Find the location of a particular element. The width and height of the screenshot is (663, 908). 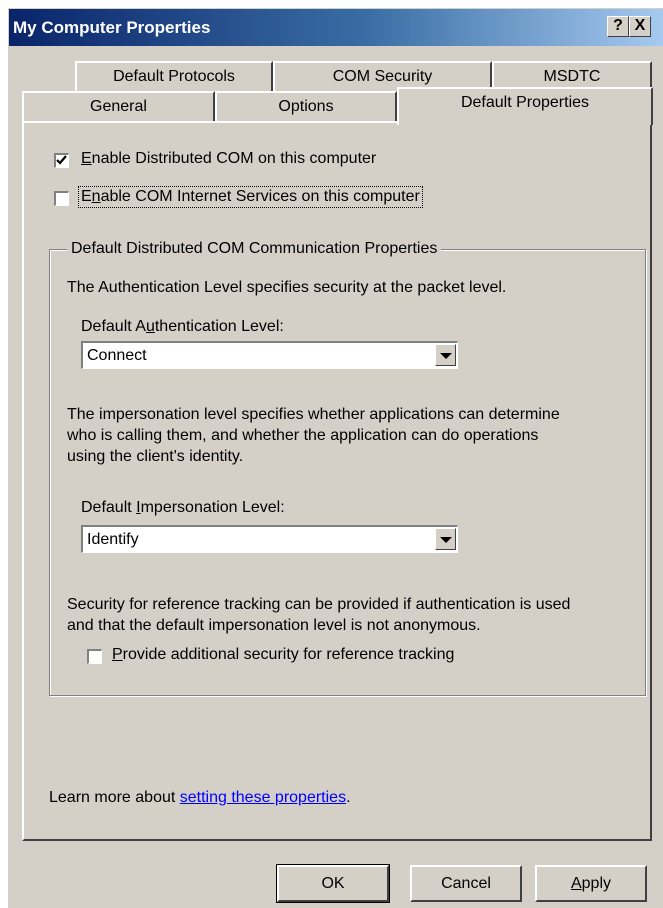

learn-more-link: setting these properties is located at coordinates (263, 797).